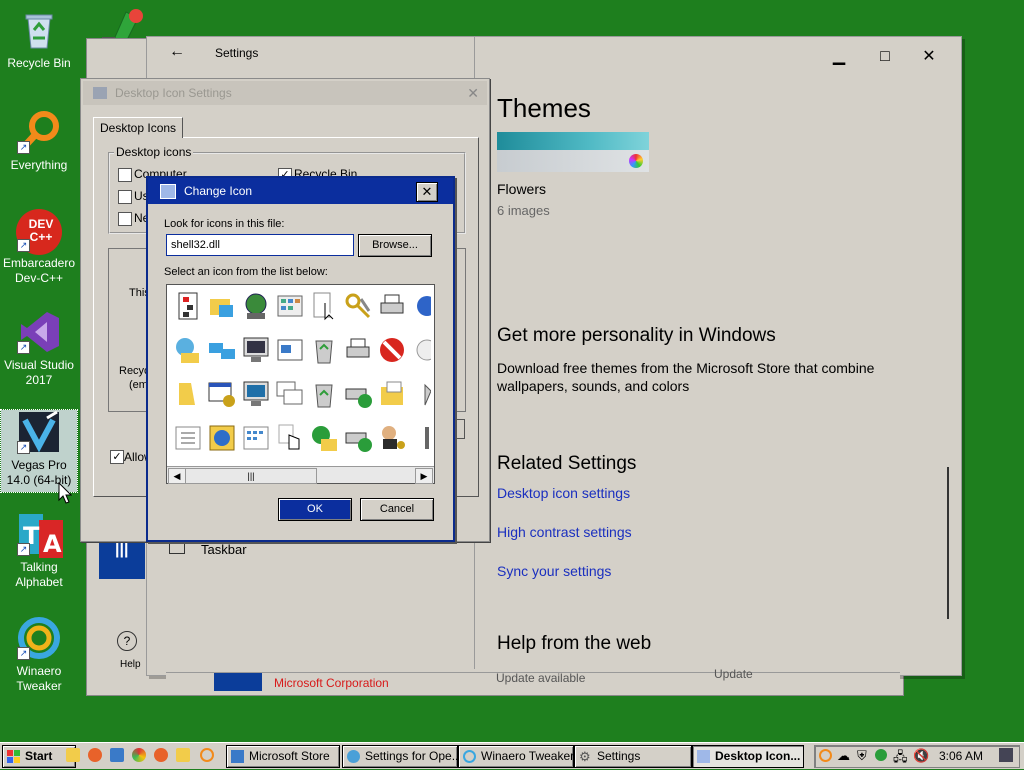  Describe the element at coordinates (222, 394) in the screenshot. I see `settings-window-icon` at that location.